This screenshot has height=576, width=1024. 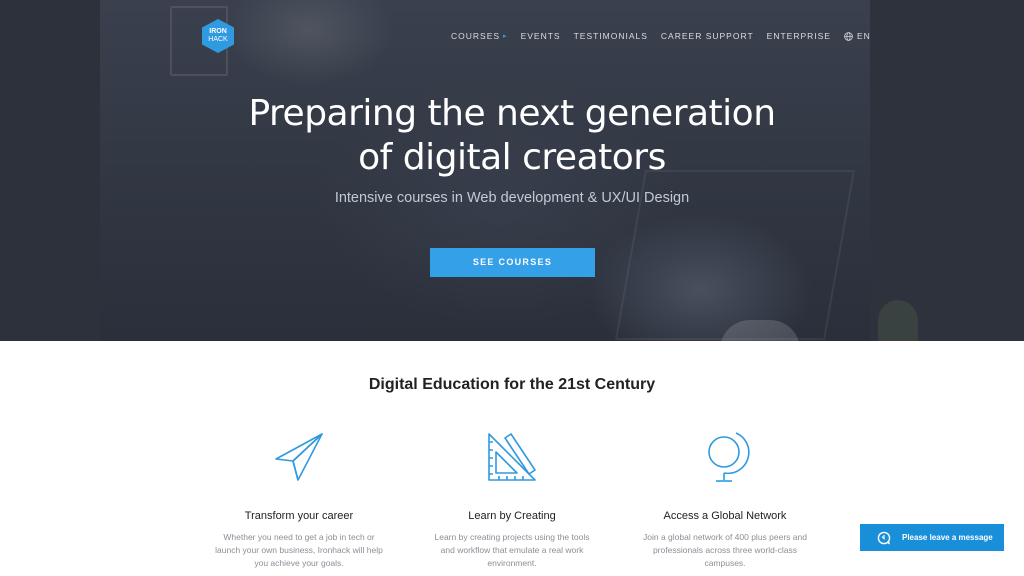 What do you see at coordinates (848, 36) in the screenshot?
I see `globe-icon` at bounding box center [848, 36].